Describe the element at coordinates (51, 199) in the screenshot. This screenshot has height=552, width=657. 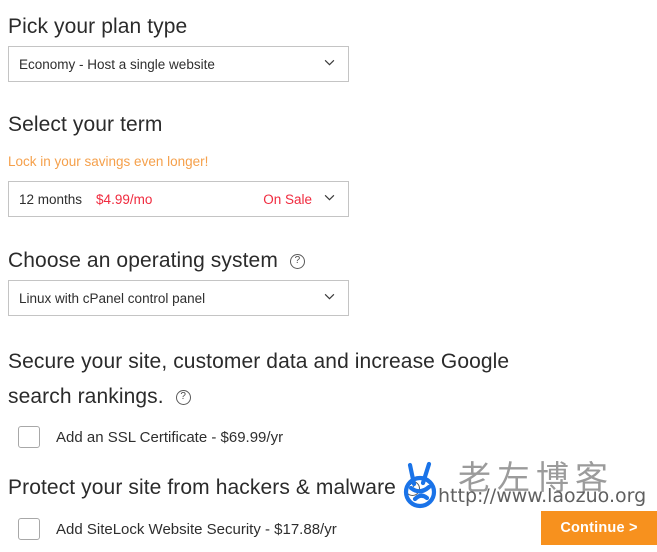
I see `term-months-value: 12 months` at that location.